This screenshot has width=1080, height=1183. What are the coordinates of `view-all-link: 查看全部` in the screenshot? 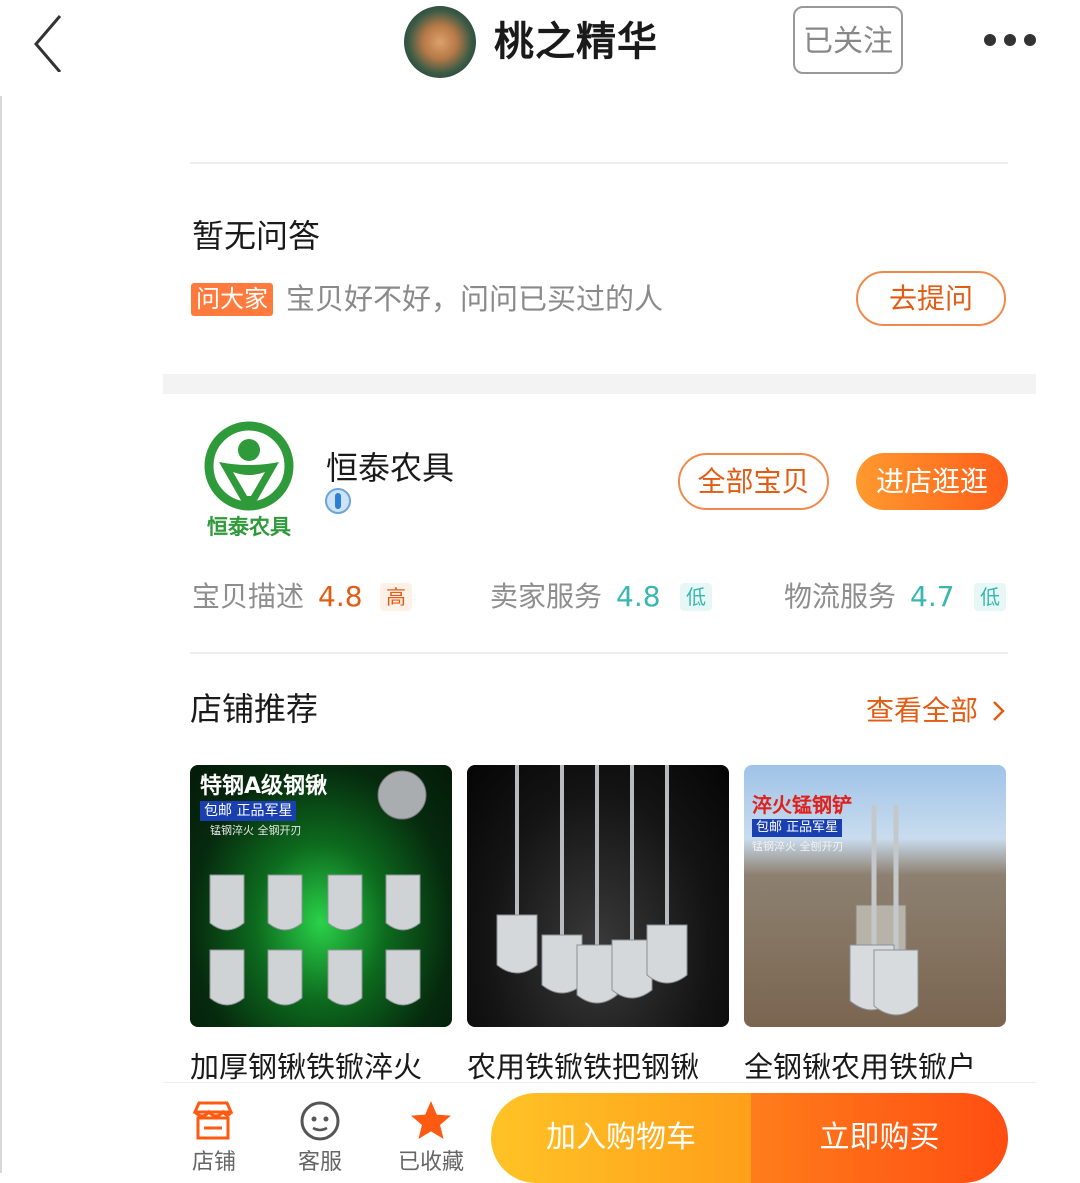 It's located at (936, 711).